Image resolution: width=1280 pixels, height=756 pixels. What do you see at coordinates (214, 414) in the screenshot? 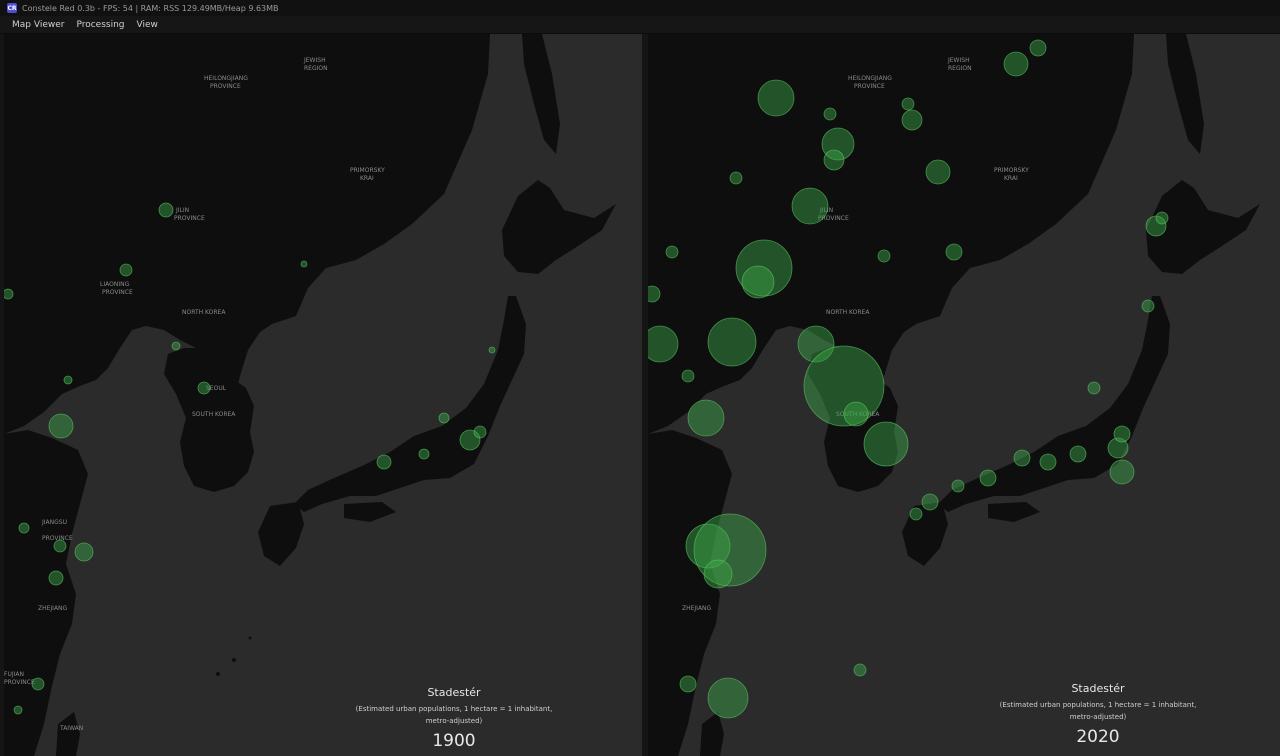
I see `svg-text: SOUTH KOREA` at bounding box center [214, 414].